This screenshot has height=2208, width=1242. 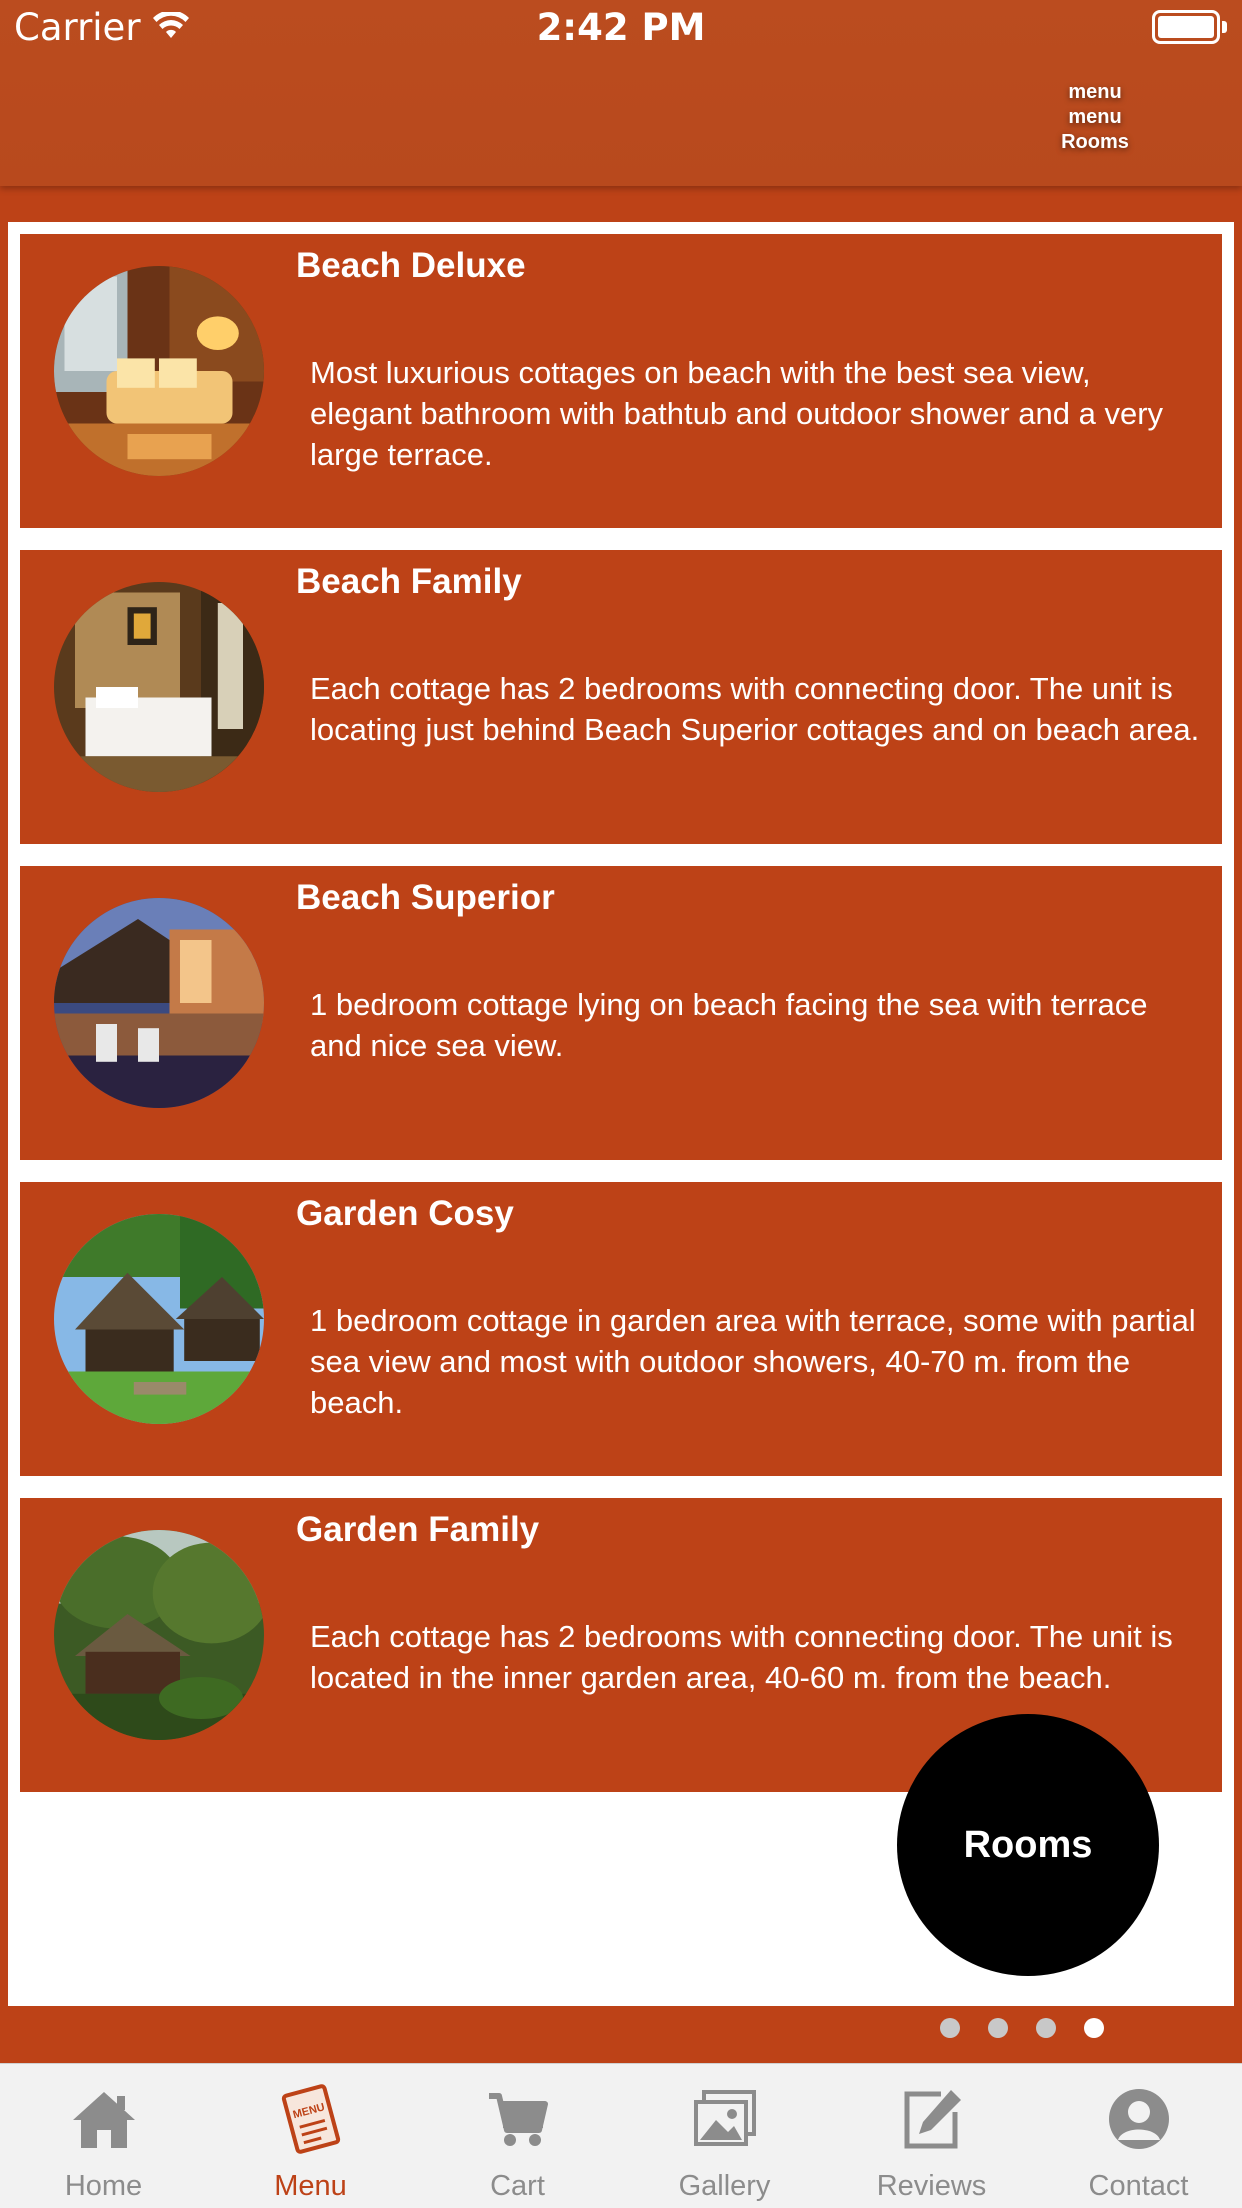 I want to click on tab-contact: Contact, so click(x=1138, y=2136).